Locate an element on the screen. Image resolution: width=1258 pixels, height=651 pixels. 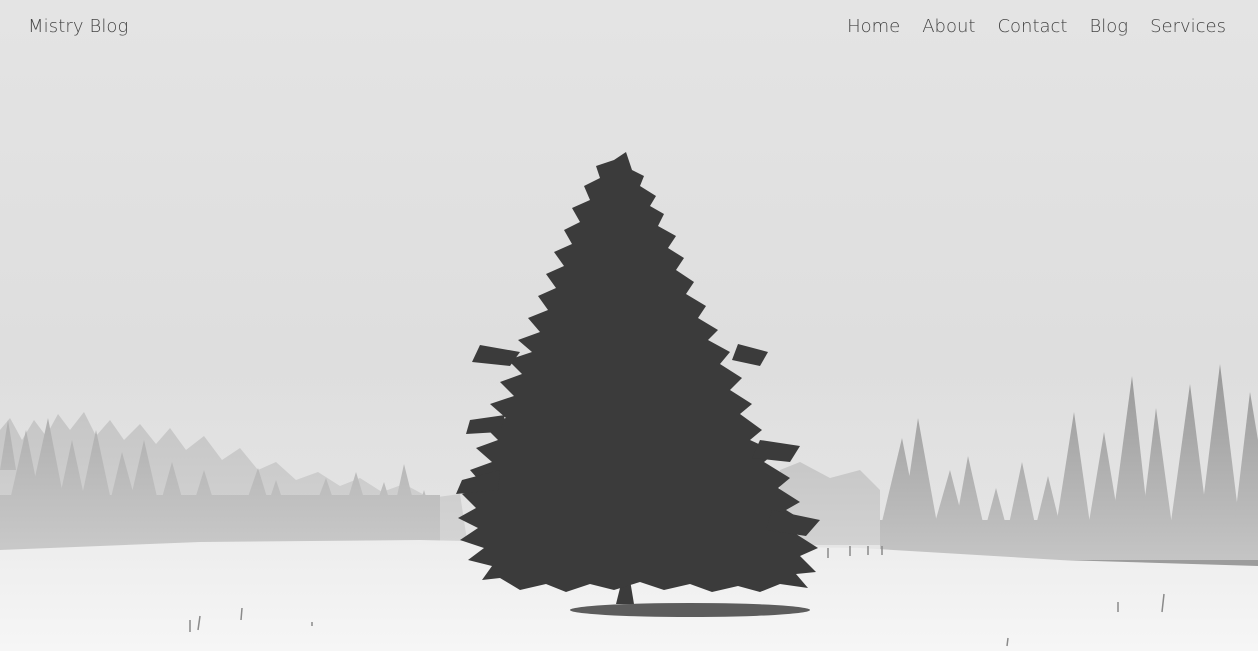
nav-item-contact: Contact is located at coordinates (1032, 26).